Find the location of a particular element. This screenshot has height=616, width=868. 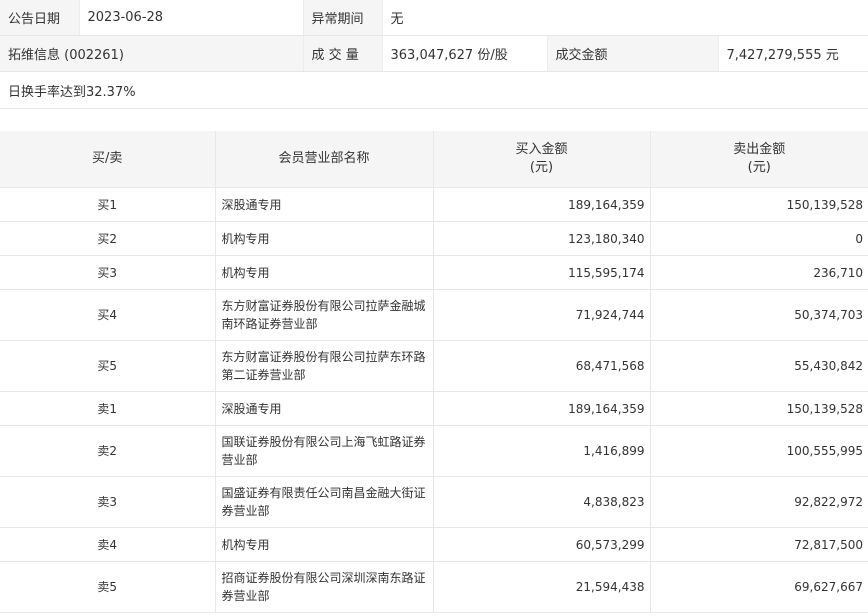

side-cell: 卖2 is located at coordinates (108, 451).